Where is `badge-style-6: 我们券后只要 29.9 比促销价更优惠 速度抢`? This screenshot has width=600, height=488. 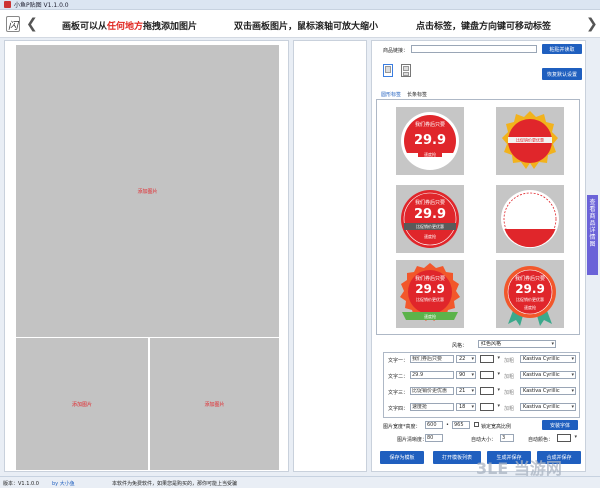
badge-style-6: 我们券后只要 29.9 比促销价更优惠 速度抢 is located at coordinates (530, 294).